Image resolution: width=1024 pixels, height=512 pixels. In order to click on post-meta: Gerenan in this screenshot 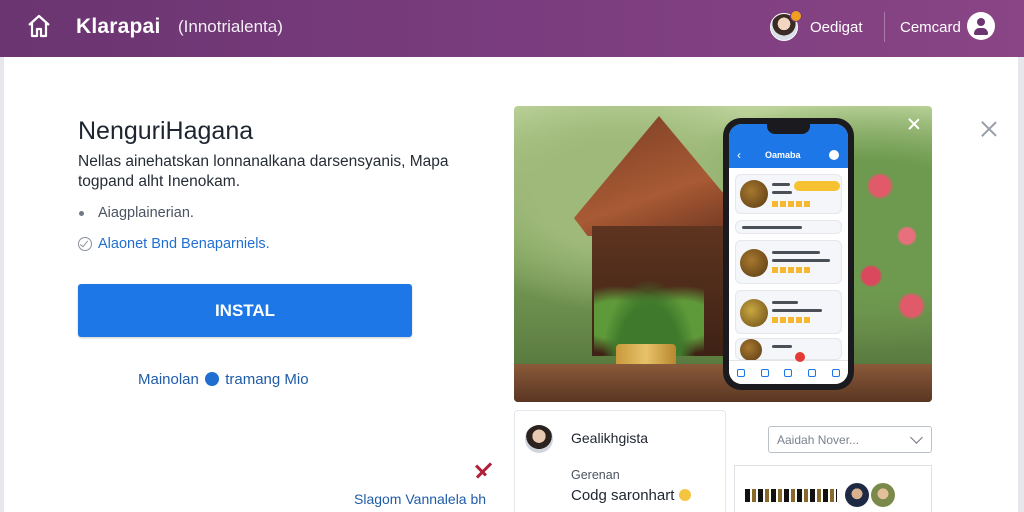, I will do `click(595, 475)`.